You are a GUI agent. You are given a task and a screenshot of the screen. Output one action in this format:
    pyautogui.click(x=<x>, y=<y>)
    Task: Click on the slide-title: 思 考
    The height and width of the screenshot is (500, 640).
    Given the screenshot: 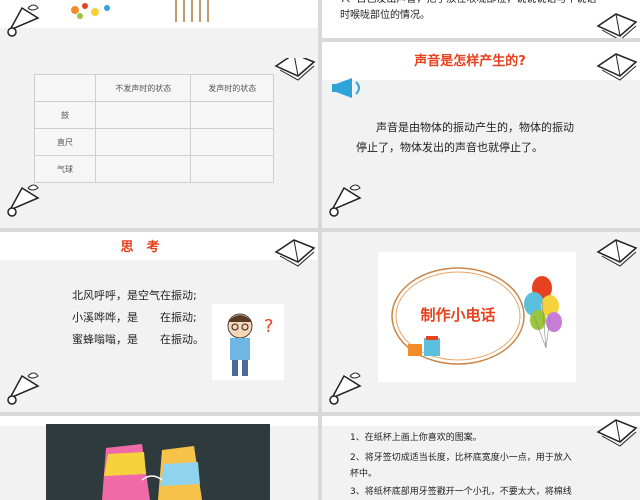 What is the action you would take?
    pyautogui.click(x=140, y=247)
    